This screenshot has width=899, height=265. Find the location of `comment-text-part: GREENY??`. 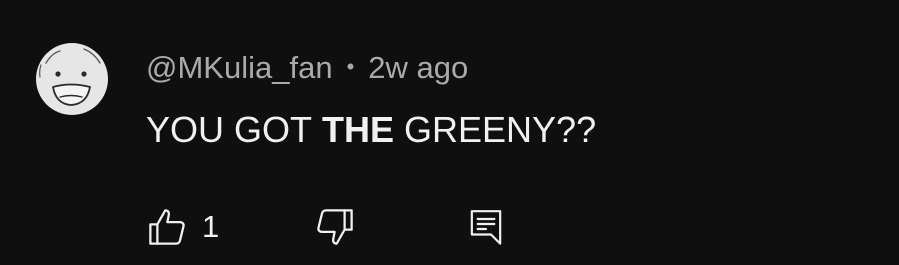

comment-text-part: GREENY?? is located at coordinates (500, 129).